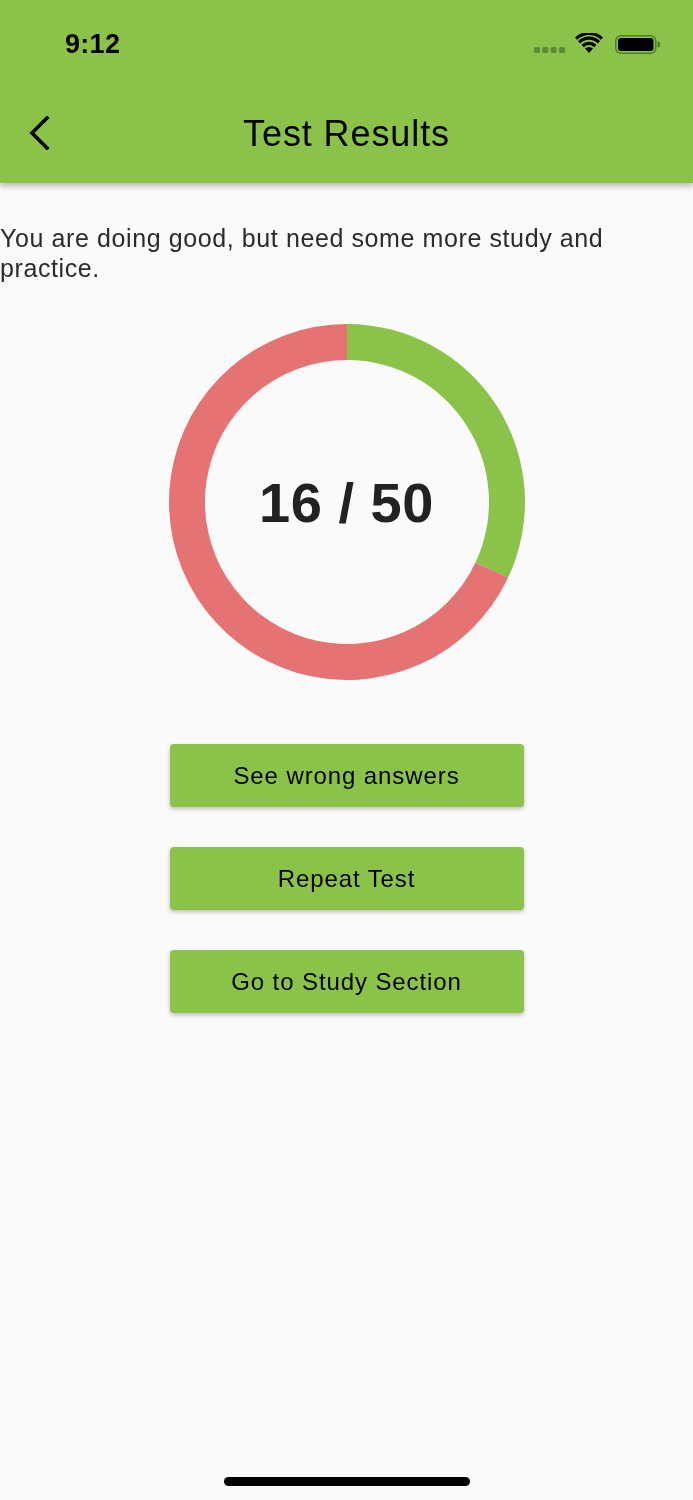 The image size is (693, 1500). Describe the element at coordinates (93, 44) in the screenshot. I see `status-time: 9:12` at that location.